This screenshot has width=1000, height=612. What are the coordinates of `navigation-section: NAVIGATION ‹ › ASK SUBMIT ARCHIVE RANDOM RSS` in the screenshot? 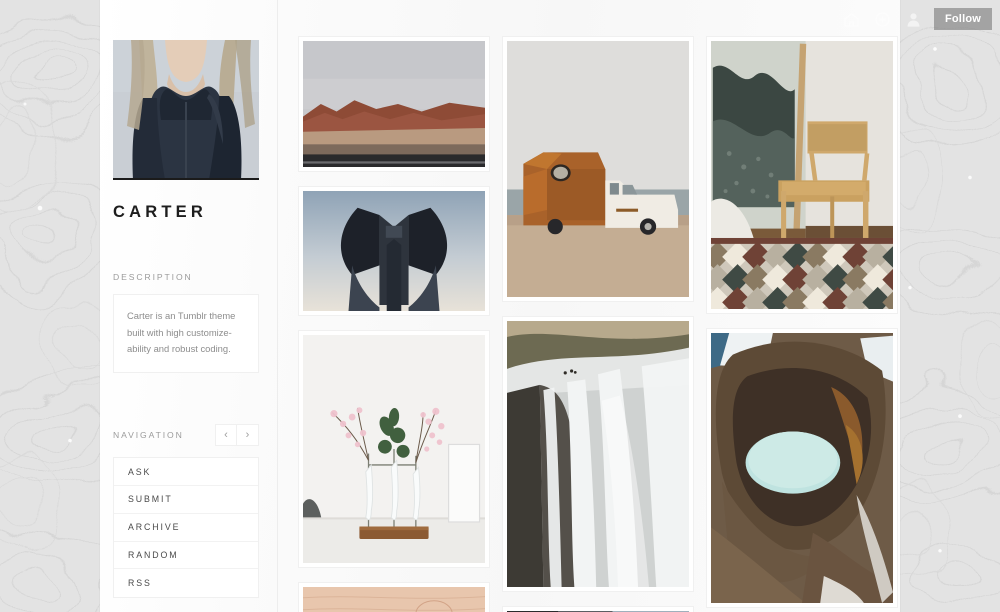 It's located at (195, 511).